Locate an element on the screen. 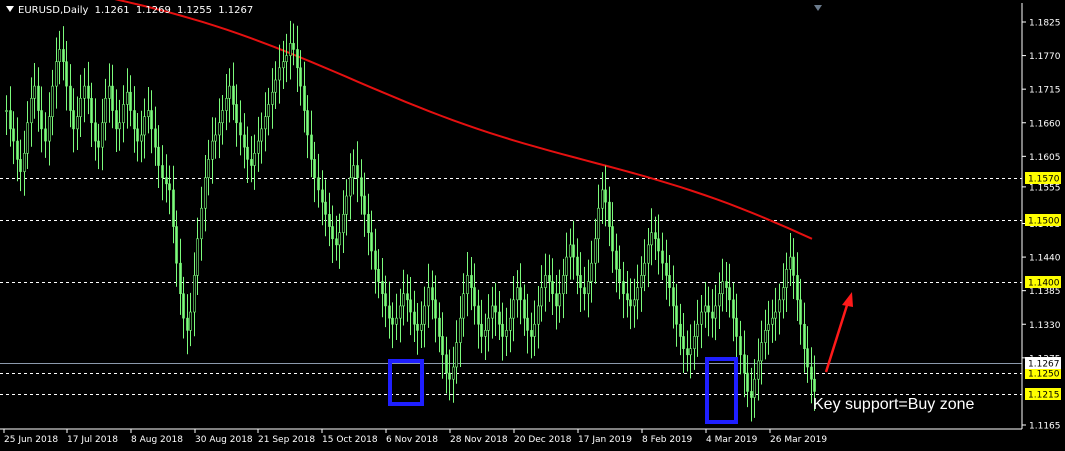  y-tick-label-11: 1.1165 is located at coordinates (1045, 427).